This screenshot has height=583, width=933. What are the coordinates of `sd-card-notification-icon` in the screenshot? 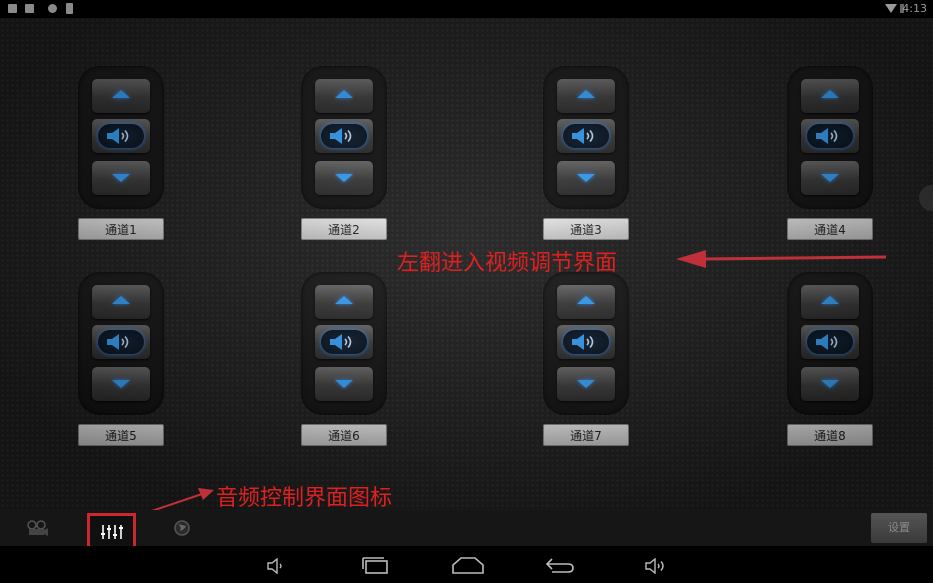 It's located at (69, 8).